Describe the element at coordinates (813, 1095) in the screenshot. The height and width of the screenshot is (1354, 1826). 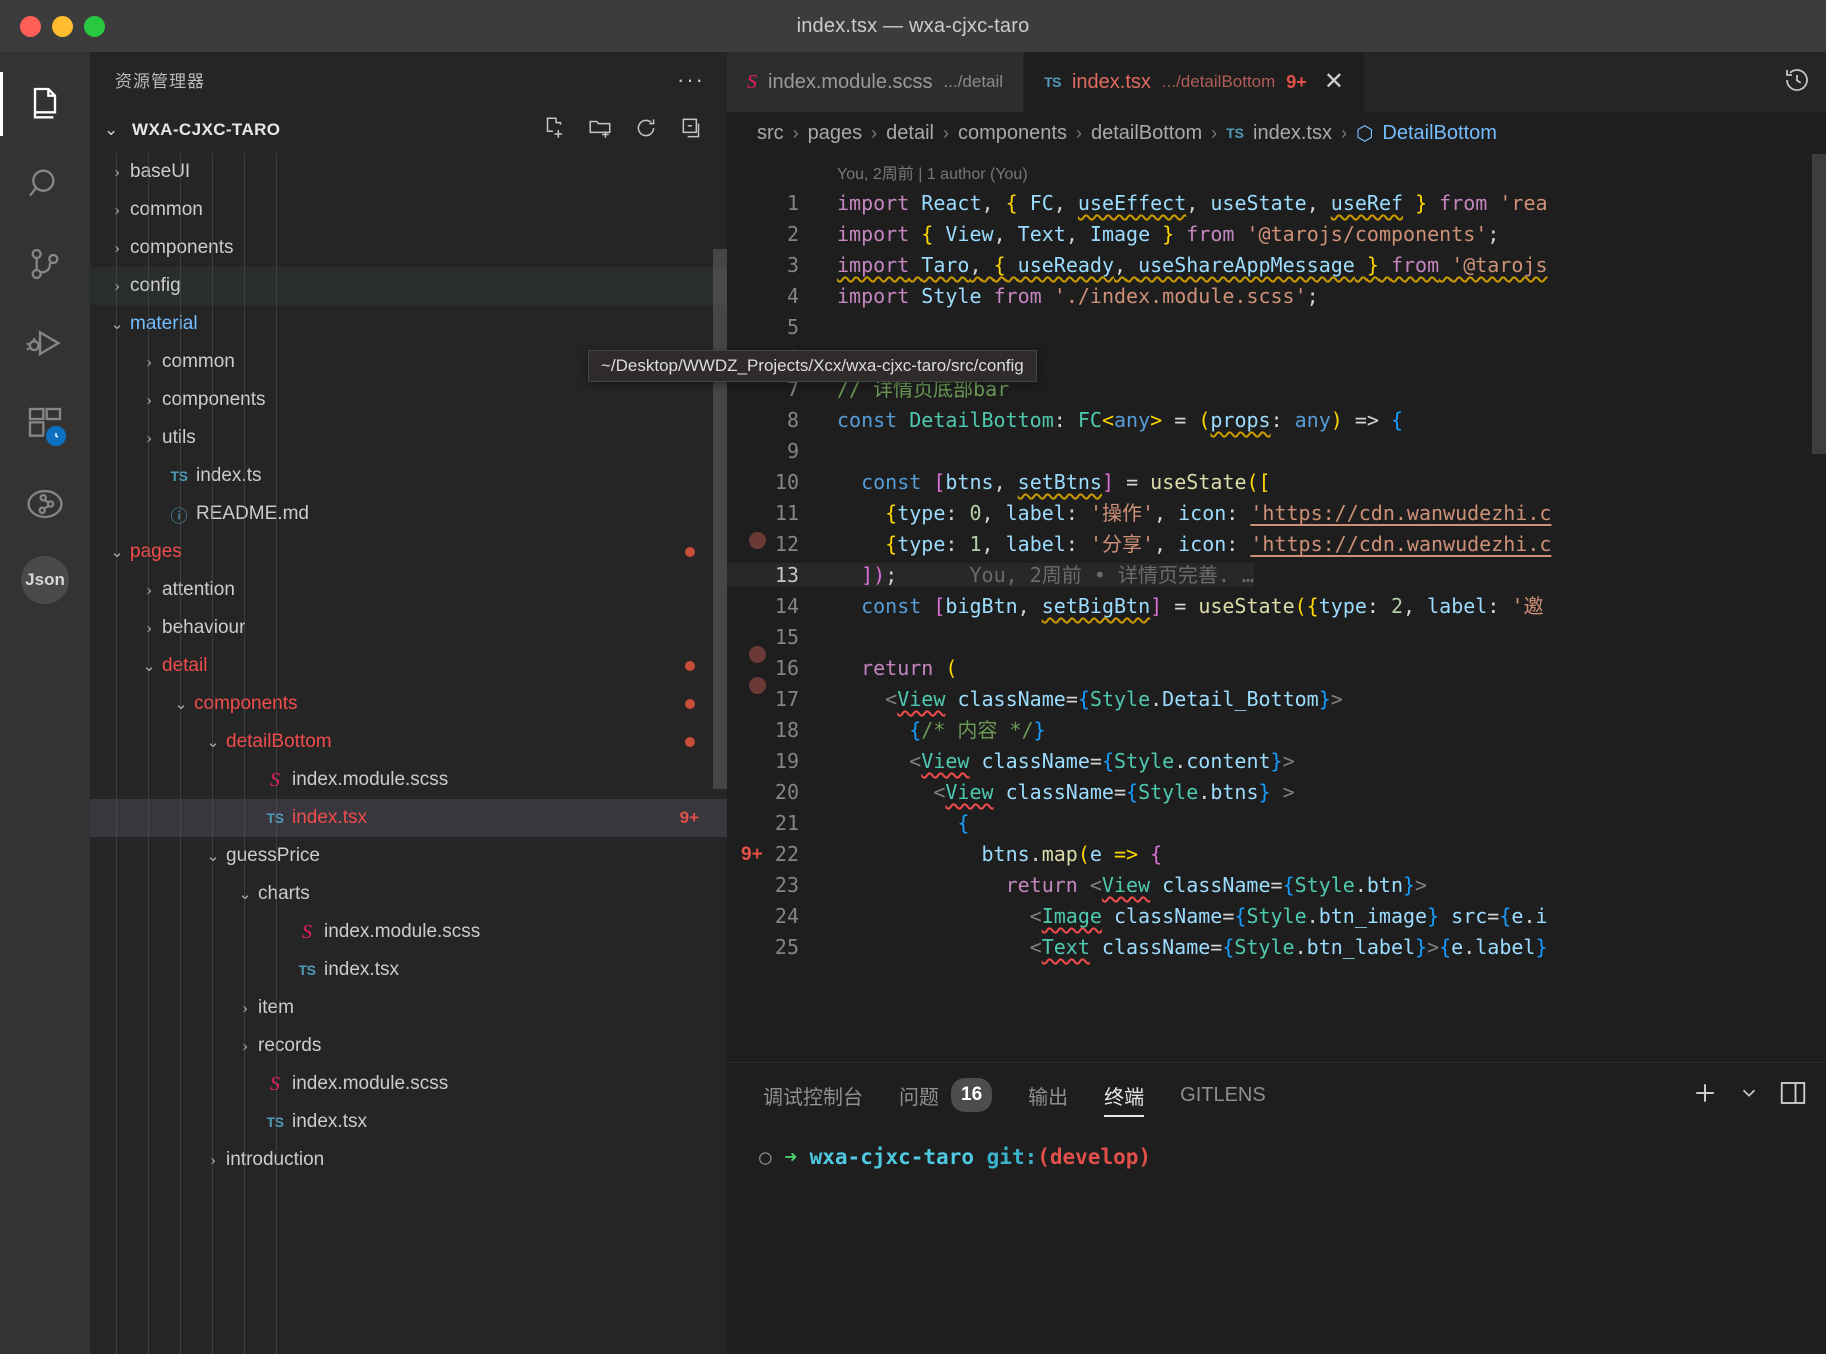
I see `panel-tab-debug-console: 调试控制台` at that location.